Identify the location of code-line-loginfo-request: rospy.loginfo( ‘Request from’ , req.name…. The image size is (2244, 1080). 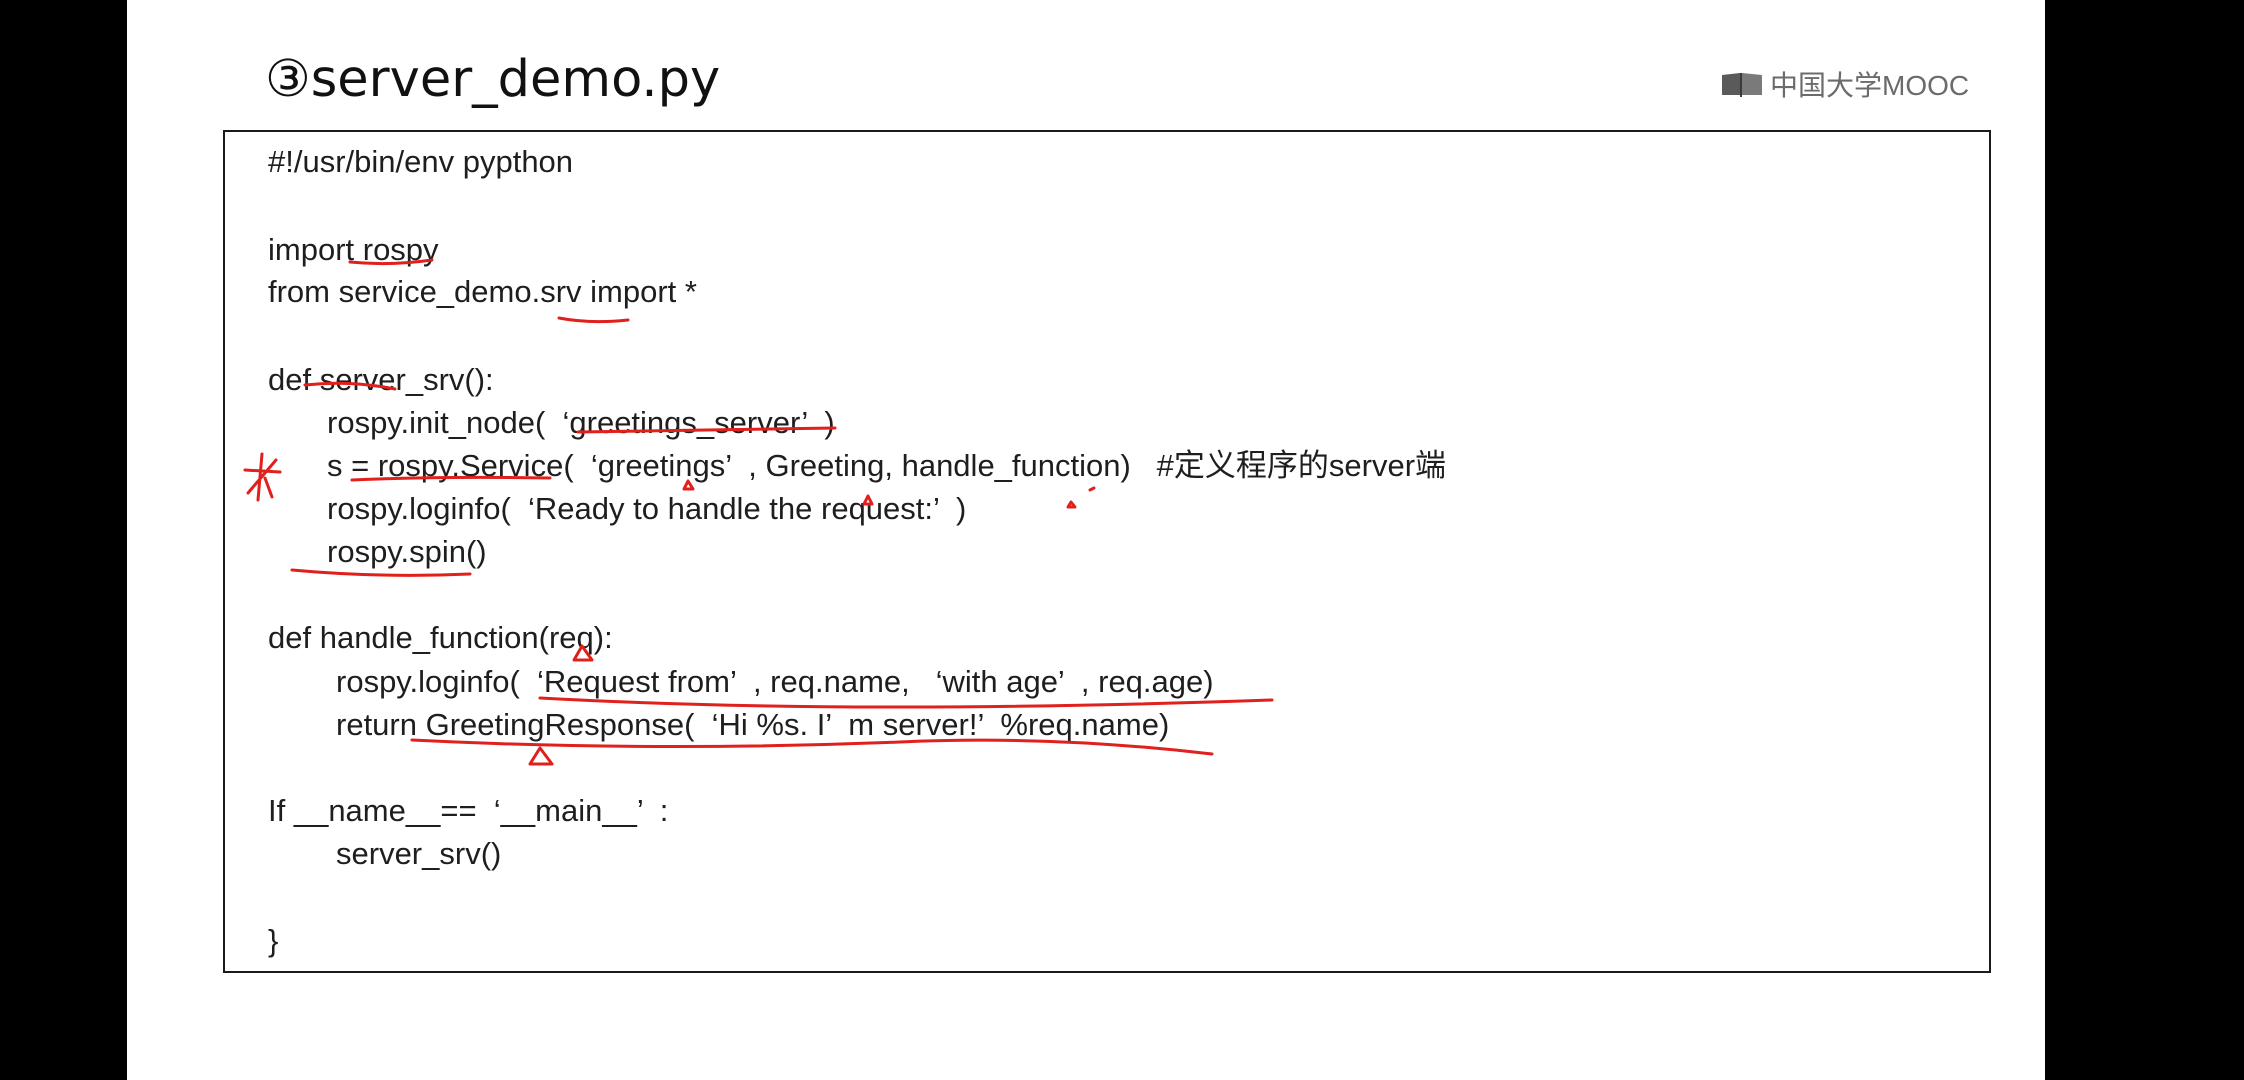
(775, 681).